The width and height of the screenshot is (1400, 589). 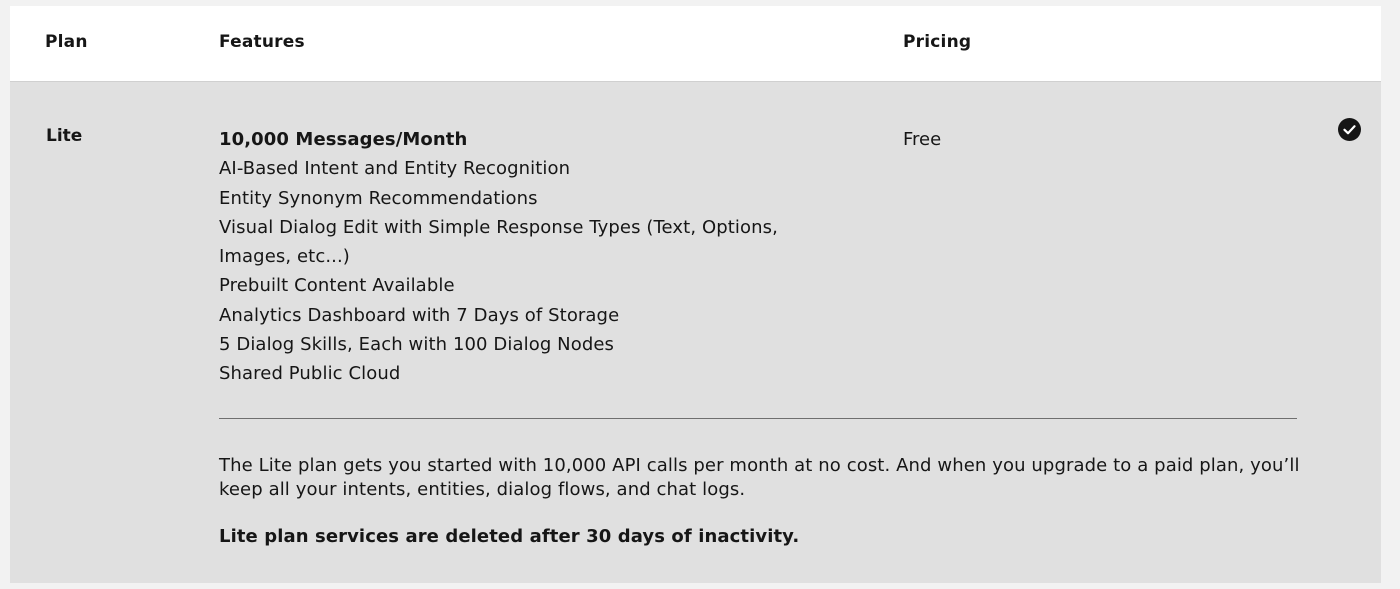 What do you see at coordinates (937, 42) in the screenshot?
I see `column-header-pricing: Pricing` at bounding box center [937, 42].